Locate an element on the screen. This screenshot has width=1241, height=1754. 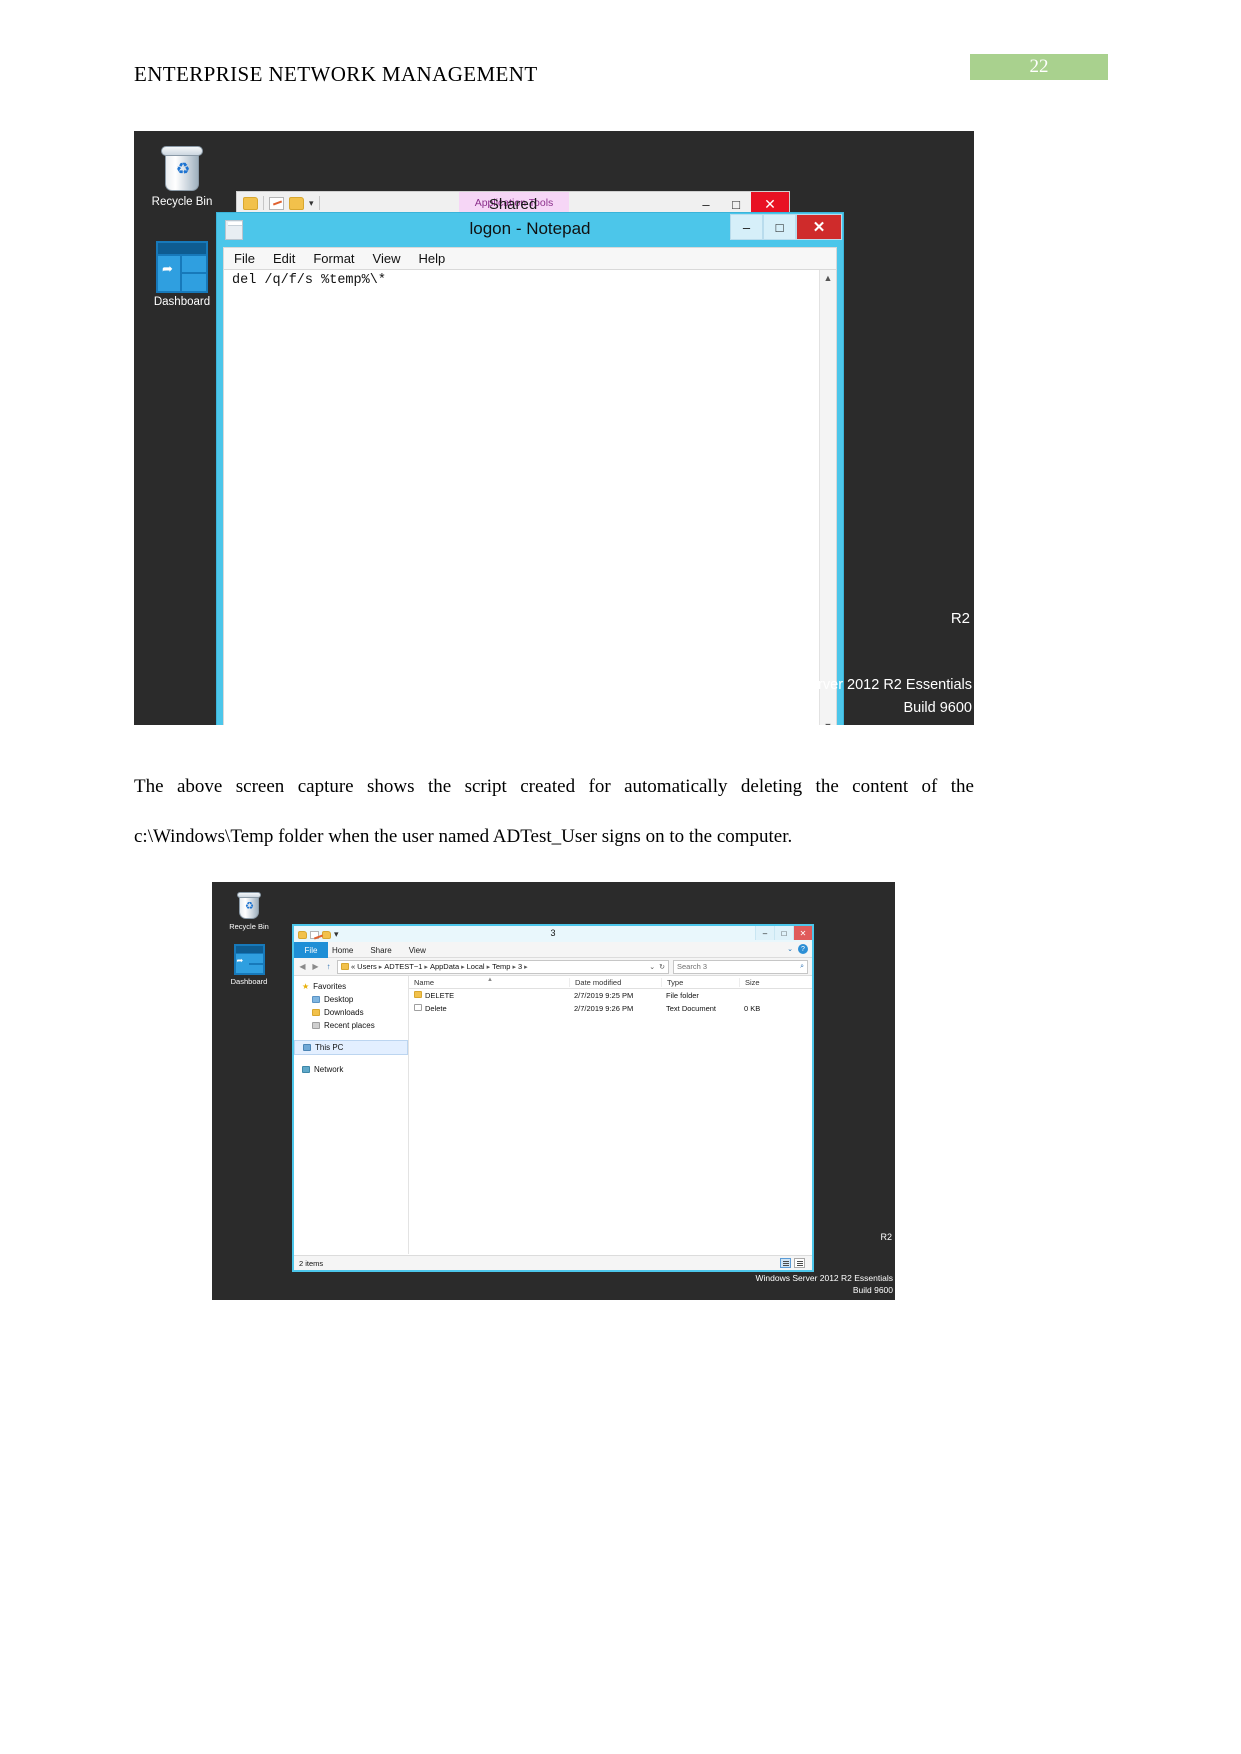
up-icon: ↑ is located at coordinates (328, 966).